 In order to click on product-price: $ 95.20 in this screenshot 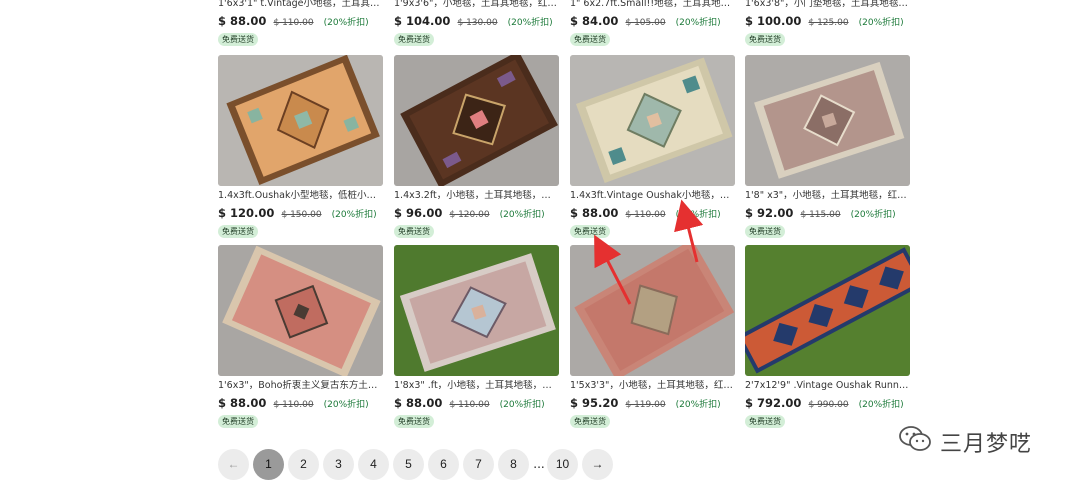, I will do `click(594, 403)`.